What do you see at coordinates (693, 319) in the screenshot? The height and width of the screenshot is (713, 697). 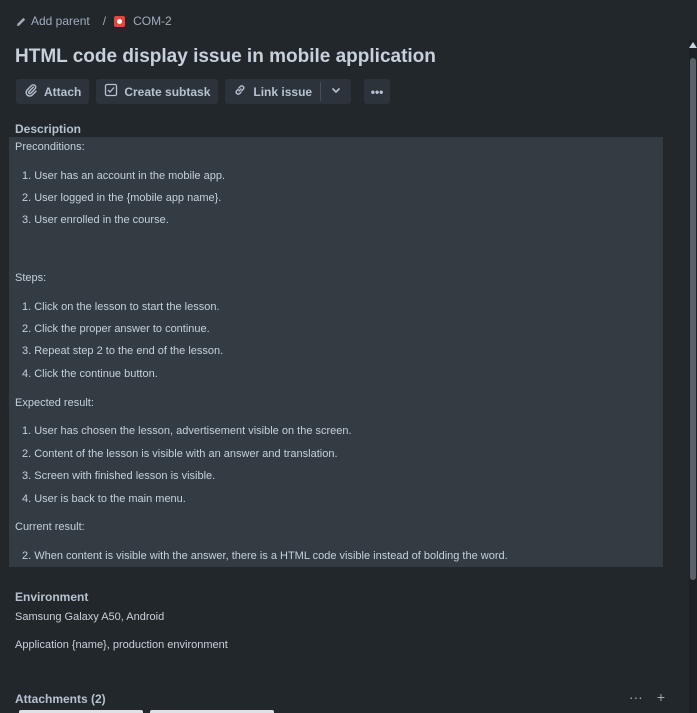 I see `scrollbar-thumb` at bounding box center [693, 319].